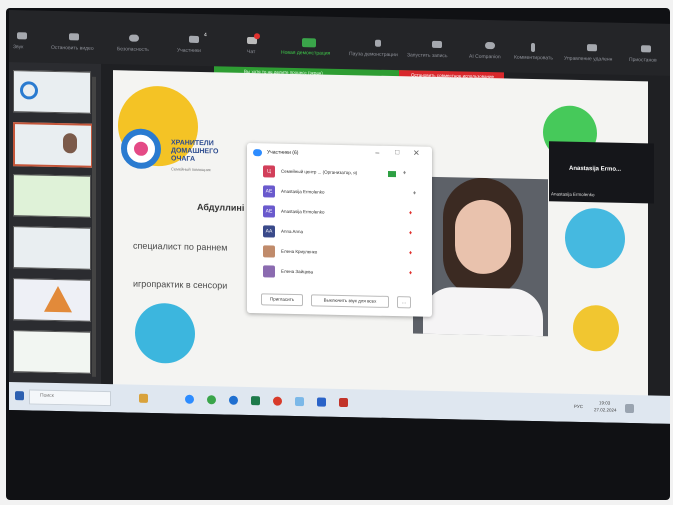 The height and width of the screenshot is (505, 673). Describe the element at coordinates (345, 273) in the screenshot. I see `participant-row: Елена Зайцева ♦` at that location.